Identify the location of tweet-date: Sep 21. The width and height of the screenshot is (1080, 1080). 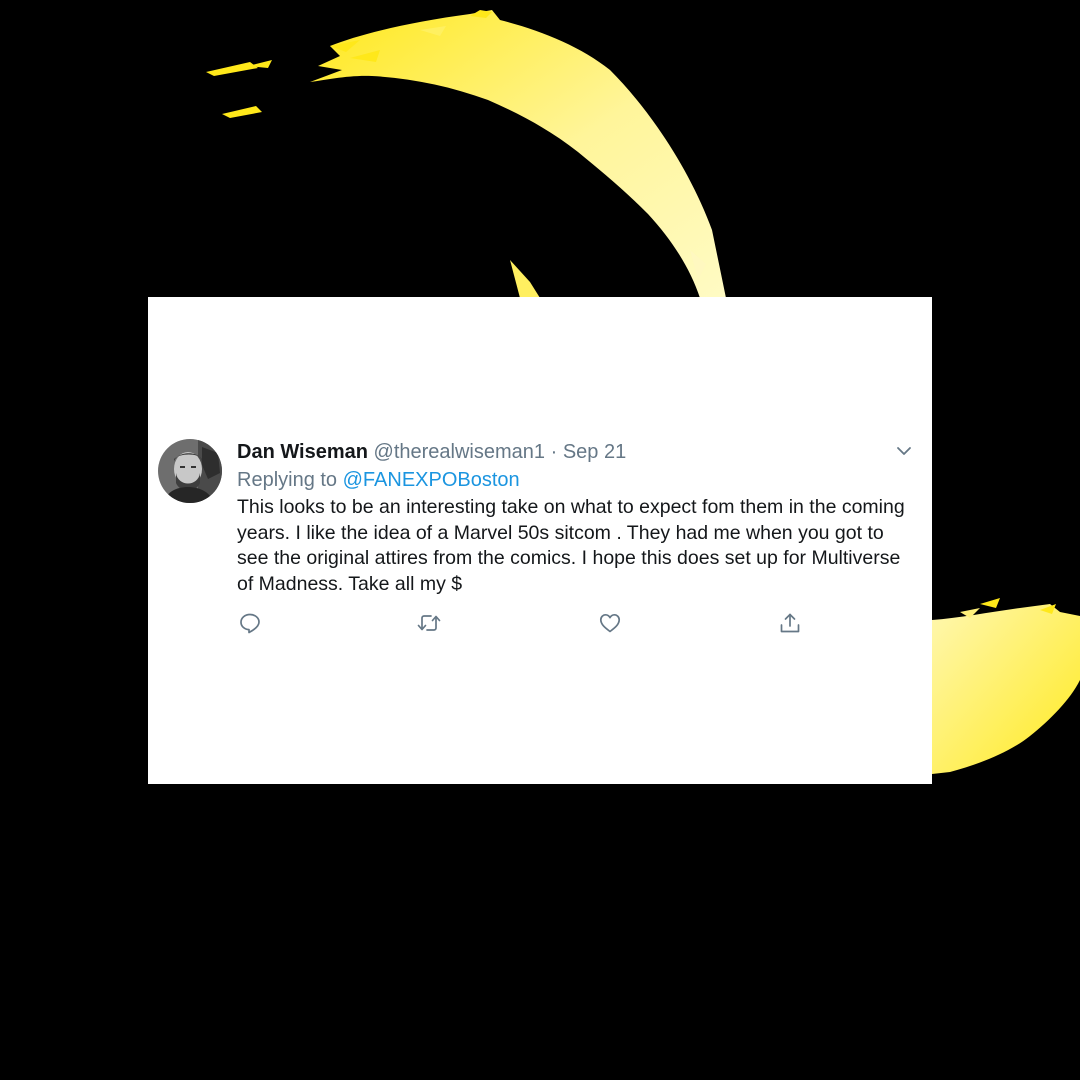
(594, 452).